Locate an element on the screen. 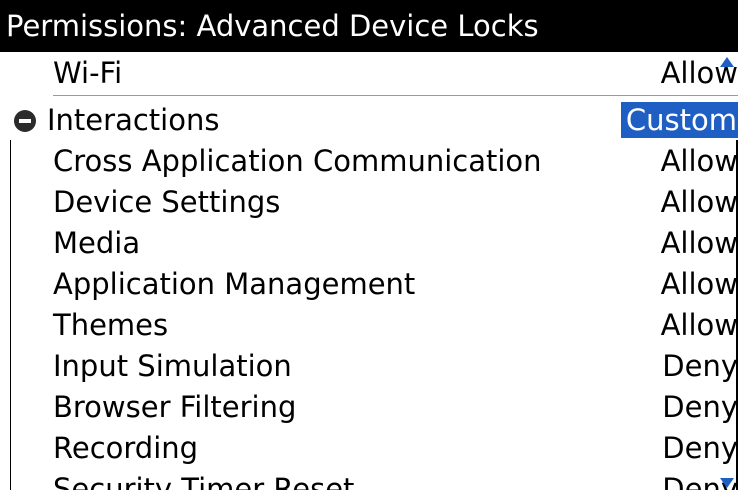  list-item-label: Input Simulation is located at coordinates (172, 366).